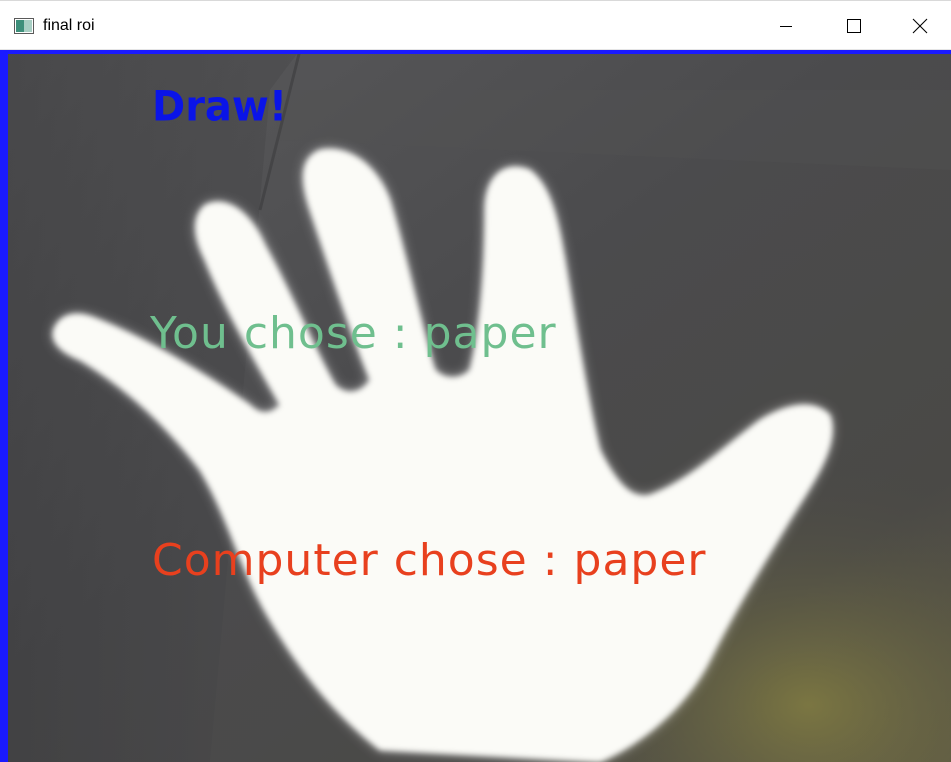 This screenshot has width=951, height=762. I want to click on close-icon, so click(919, 26).